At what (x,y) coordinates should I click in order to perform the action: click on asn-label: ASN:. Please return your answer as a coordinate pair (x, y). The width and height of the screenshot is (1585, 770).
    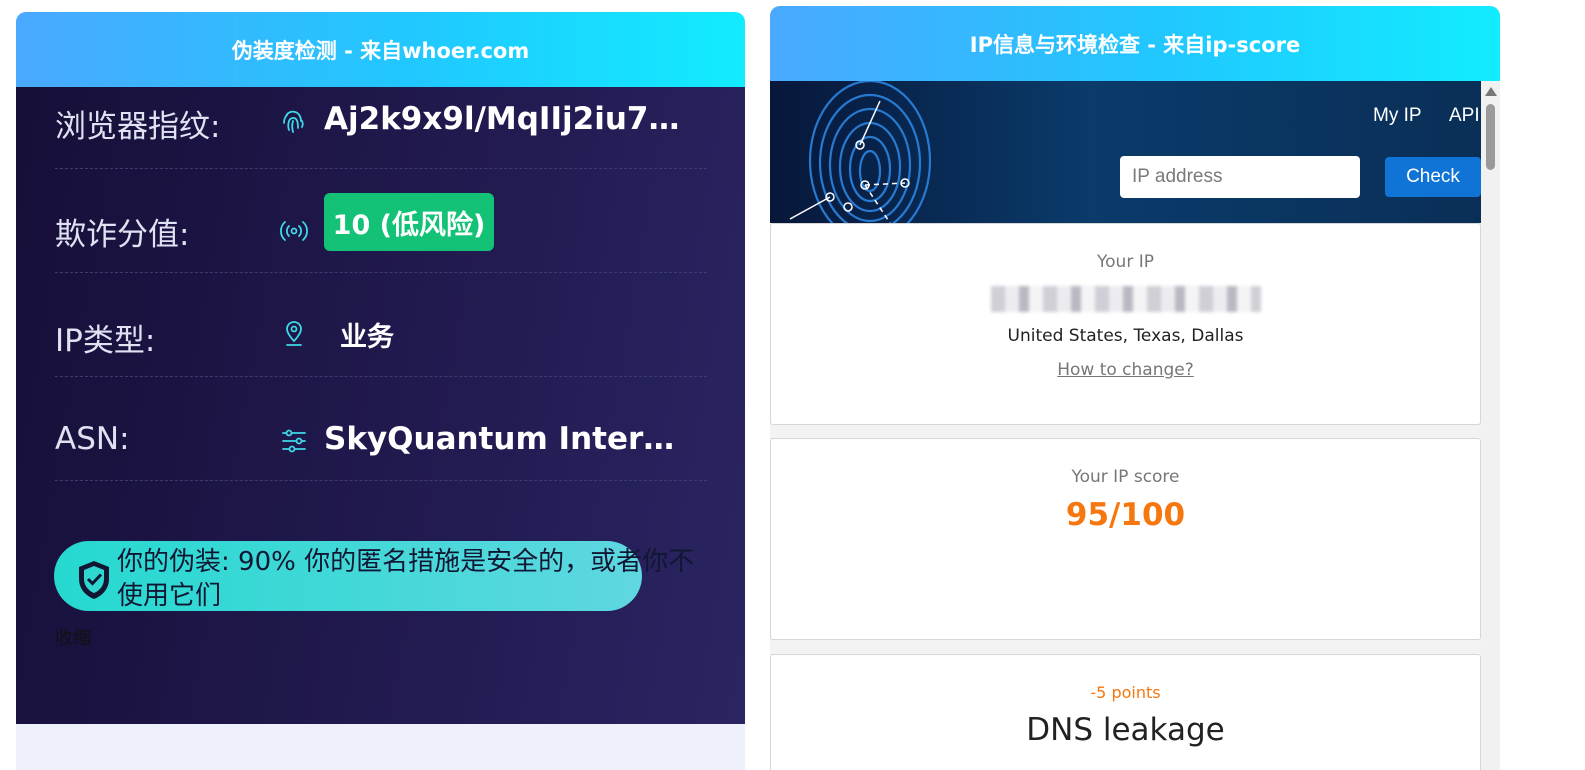
    Looking at the image, I should click on (92, 439).